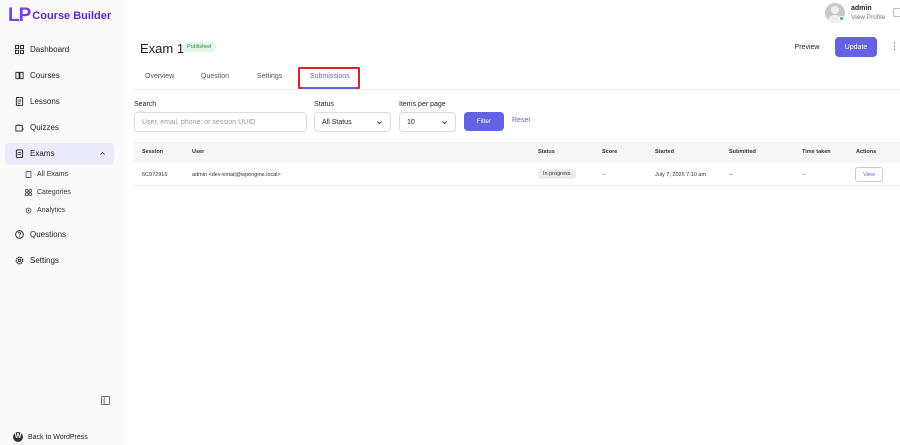 The width and height of the screenshot is (900, 445). What do you see at coordinates (269, 76) in the screenshot?
I see `tab-settings: Settings` at bounding box center [269, 76].